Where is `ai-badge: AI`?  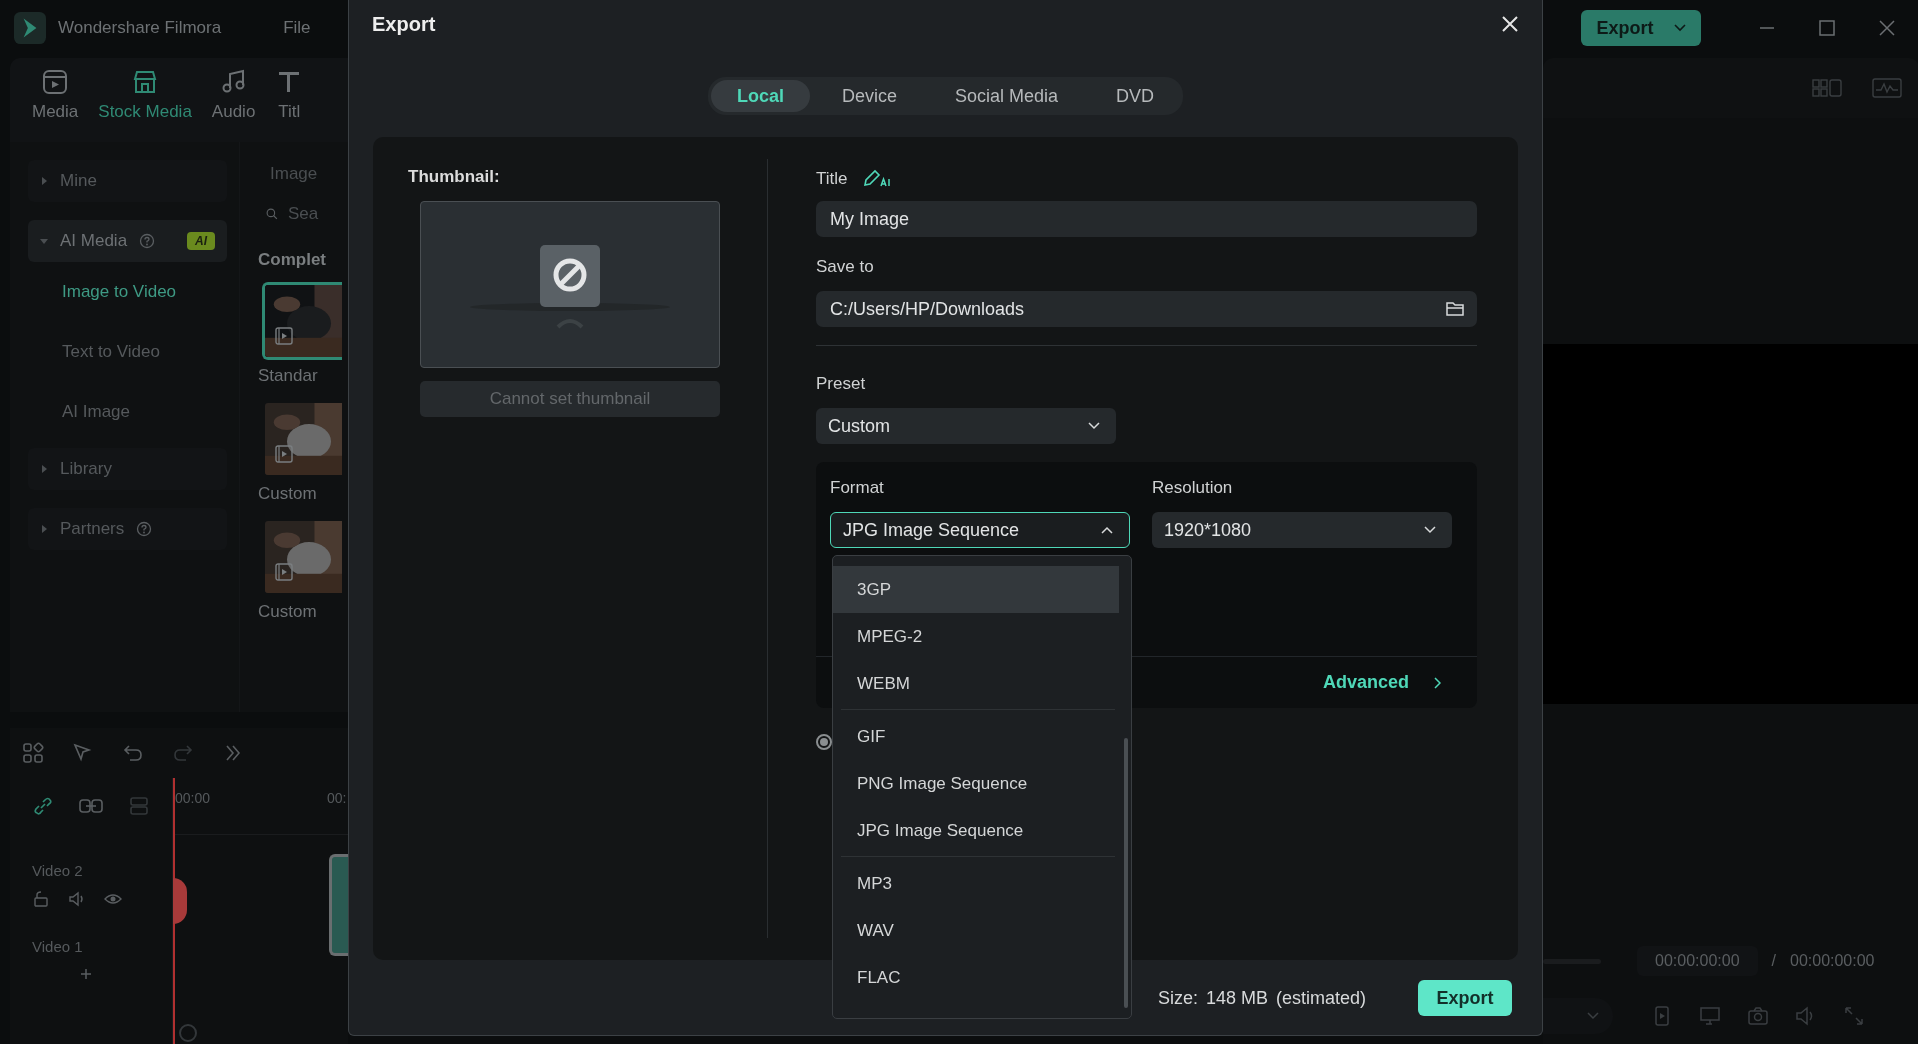 ai-badge: AI is located at coordinates (201, 241).